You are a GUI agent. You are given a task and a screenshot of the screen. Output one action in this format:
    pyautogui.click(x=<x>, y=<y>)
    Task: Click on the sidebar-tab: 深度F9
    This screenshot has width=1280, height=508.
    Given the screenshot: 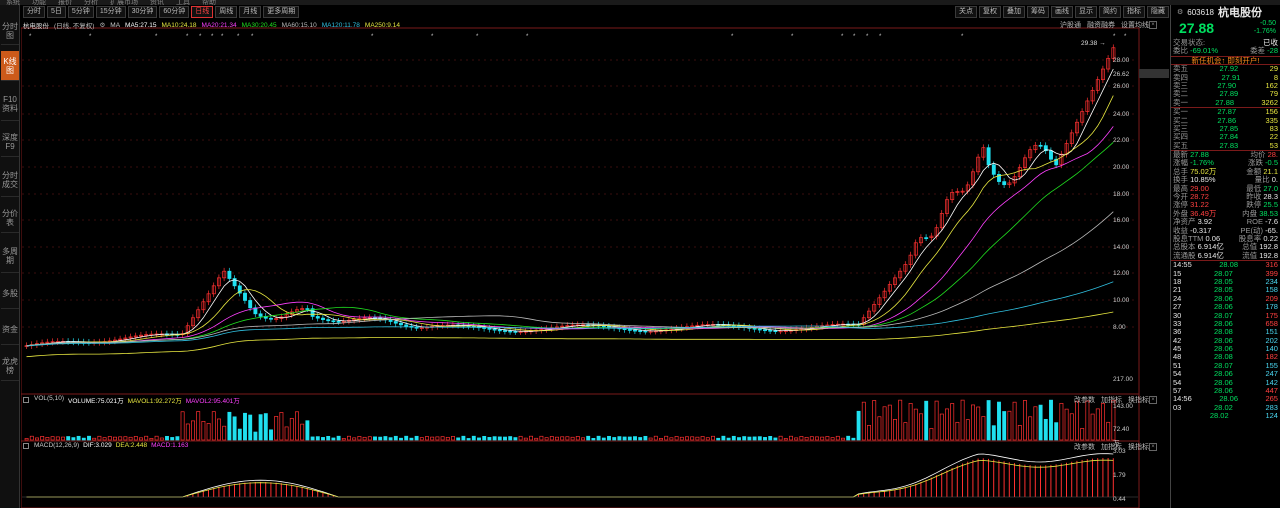 What is the action you would take?
    pyautogui.click(x=10, y=142)
    